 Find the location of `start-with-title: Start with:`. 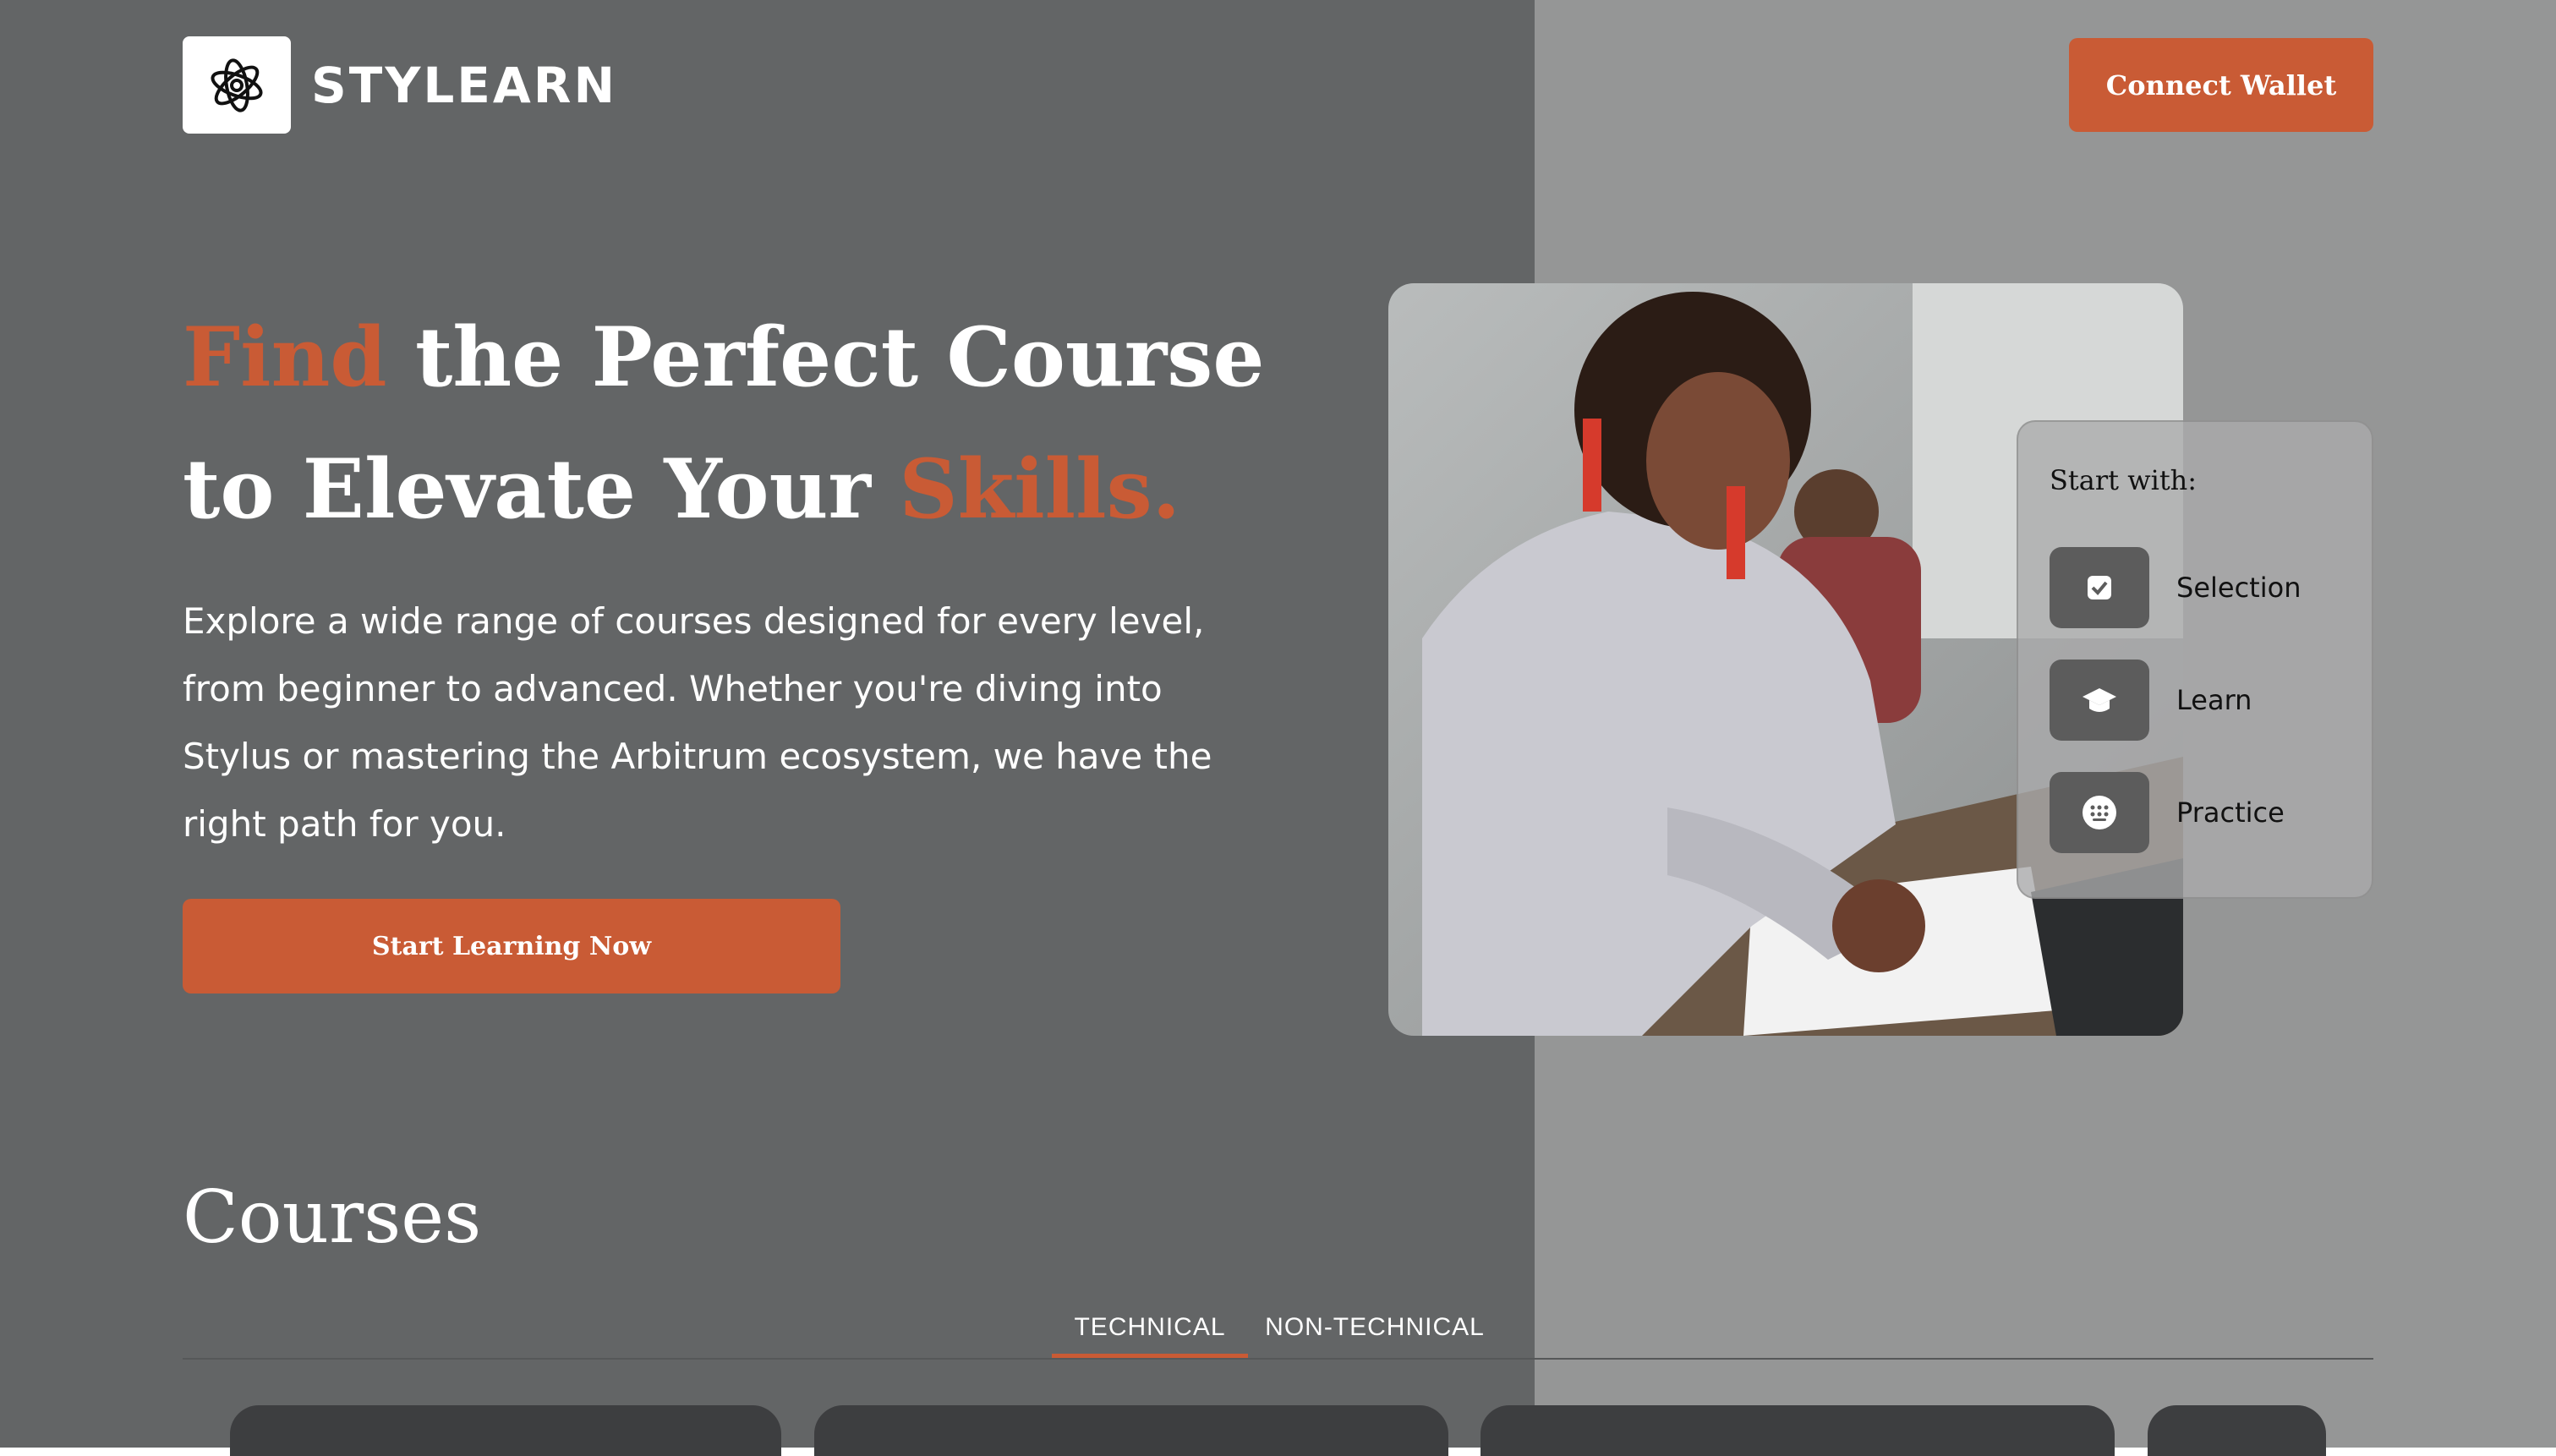

start-with-title: Start with: is located at coordinates (2124, 480).